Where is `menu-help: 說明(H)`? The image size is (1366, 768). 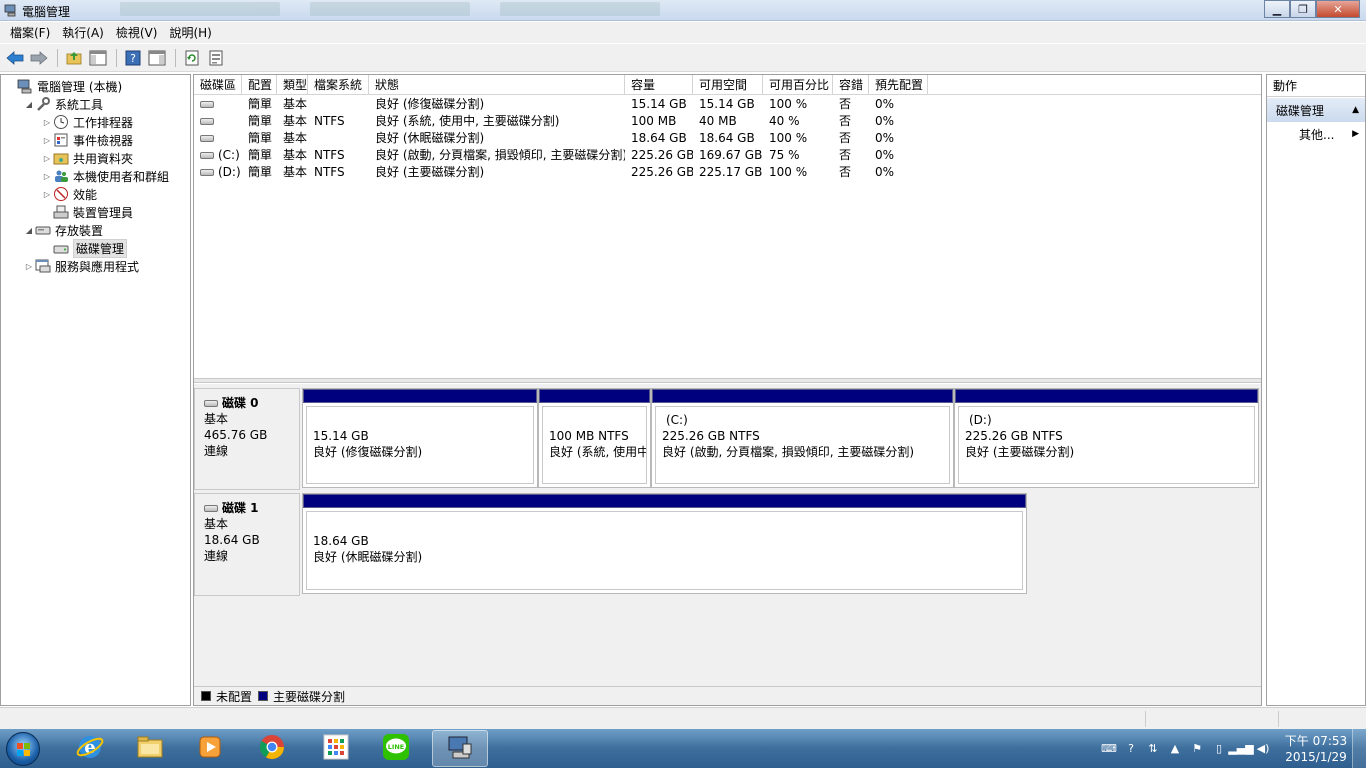 menu-help: 說明(H) is located at coordinates (190, 32).